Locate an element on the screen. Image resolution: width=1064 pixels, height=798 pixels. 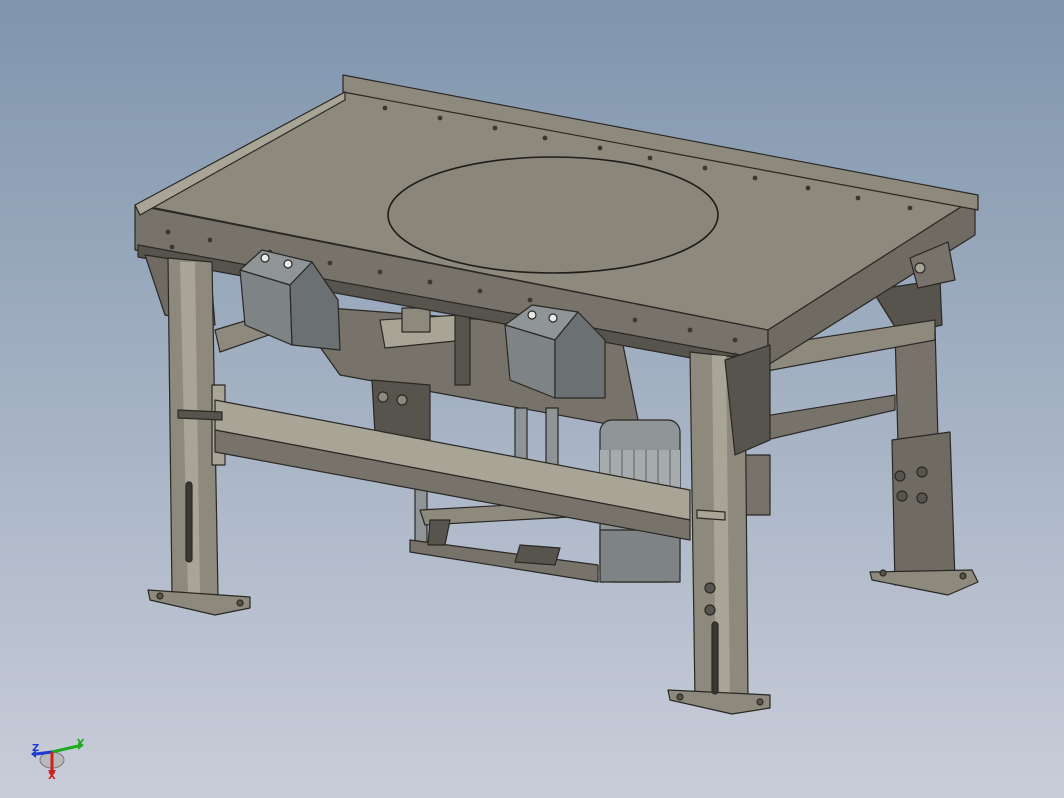
axis-label-z: Z is located at coordinates (36, 748).